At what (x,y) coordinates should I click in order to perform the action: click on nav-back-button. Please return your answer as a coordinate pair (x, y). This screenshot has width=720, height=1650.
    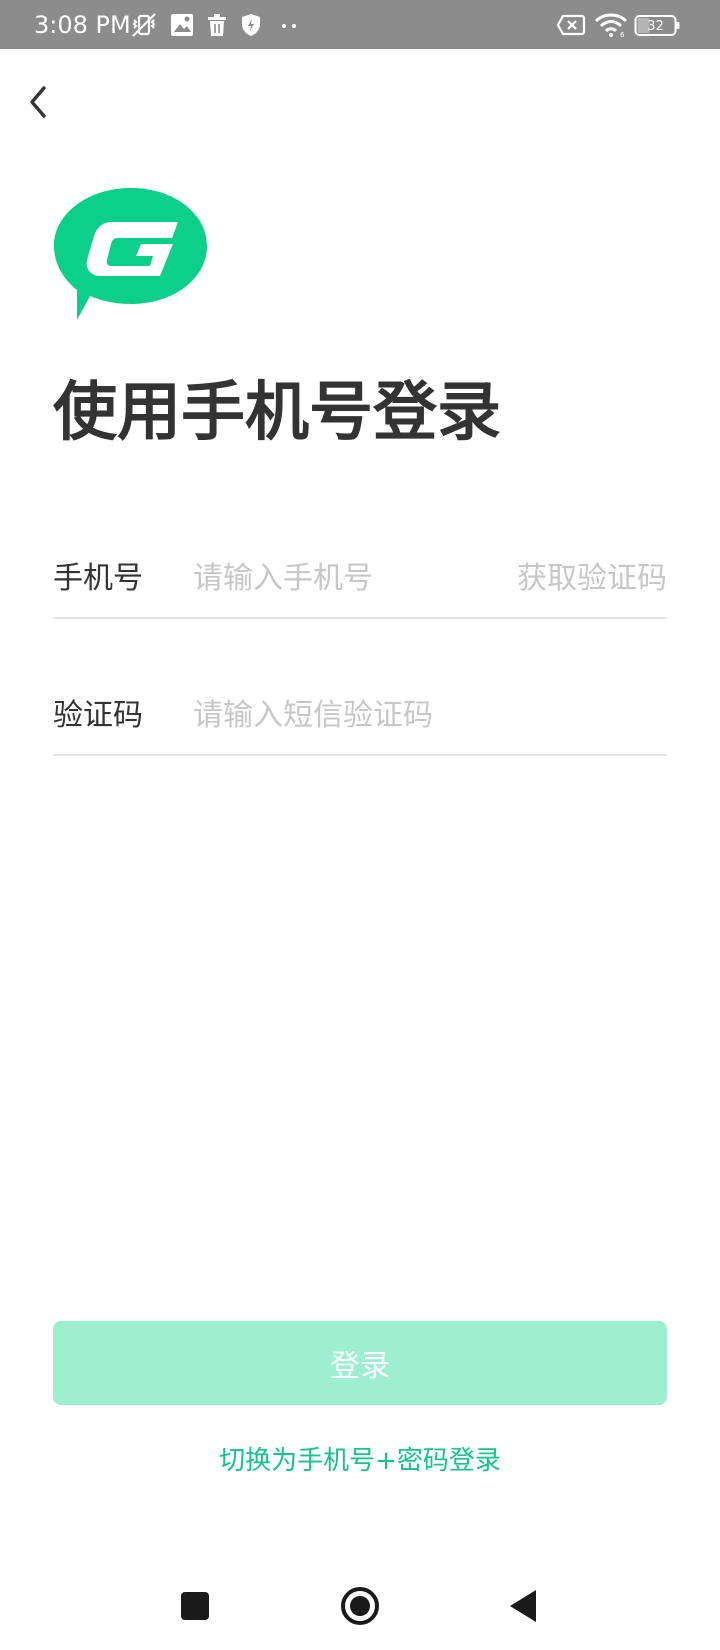
    Looking at the image, I should click on (524, 1606).